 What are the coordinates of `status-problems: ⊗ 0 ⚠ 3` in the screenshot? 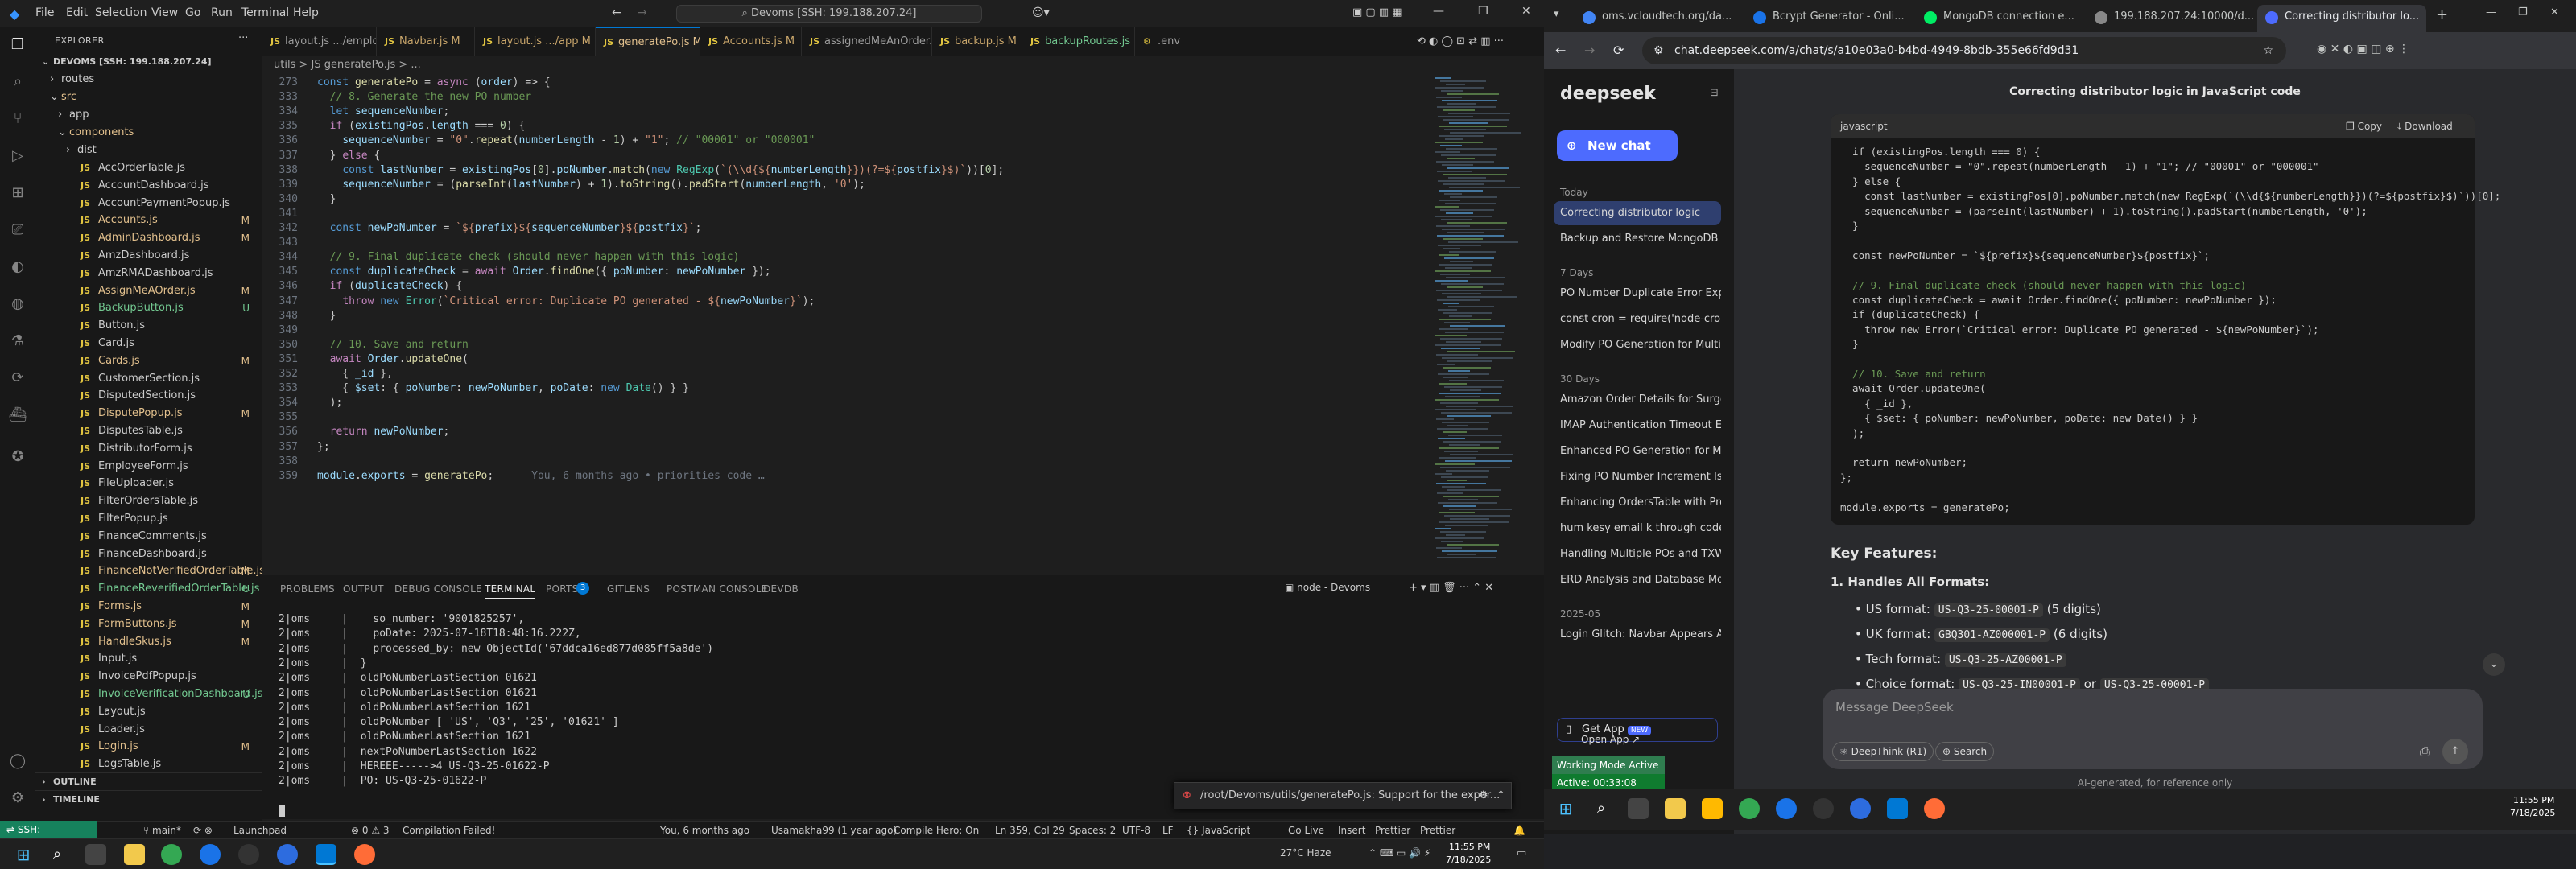 It's located at (370, 830).